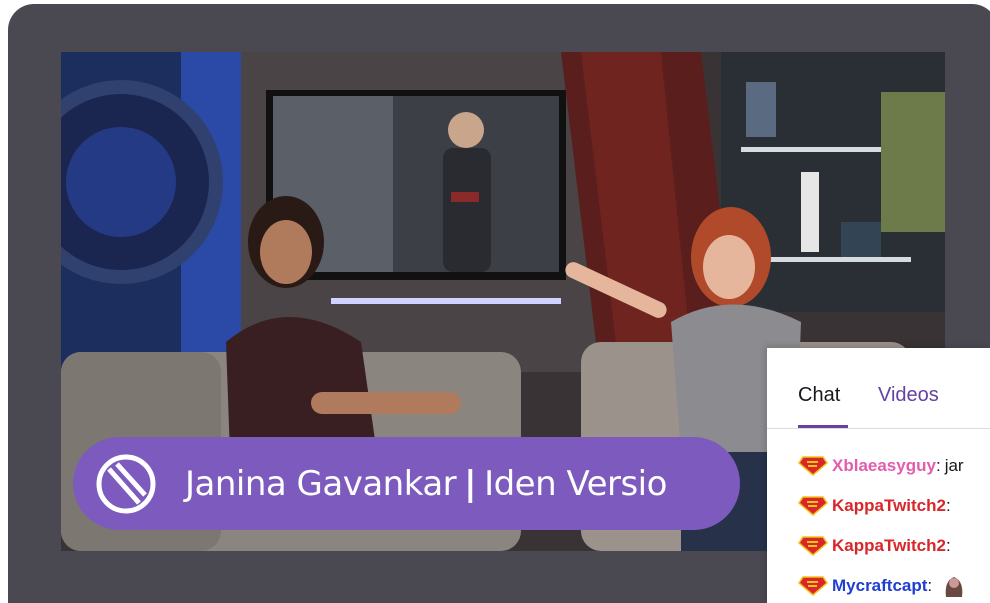  What do you see at coordinates (819, 395) in the screenshot?
I see `tab-chat: Chat` at bounding box center [819, 395].